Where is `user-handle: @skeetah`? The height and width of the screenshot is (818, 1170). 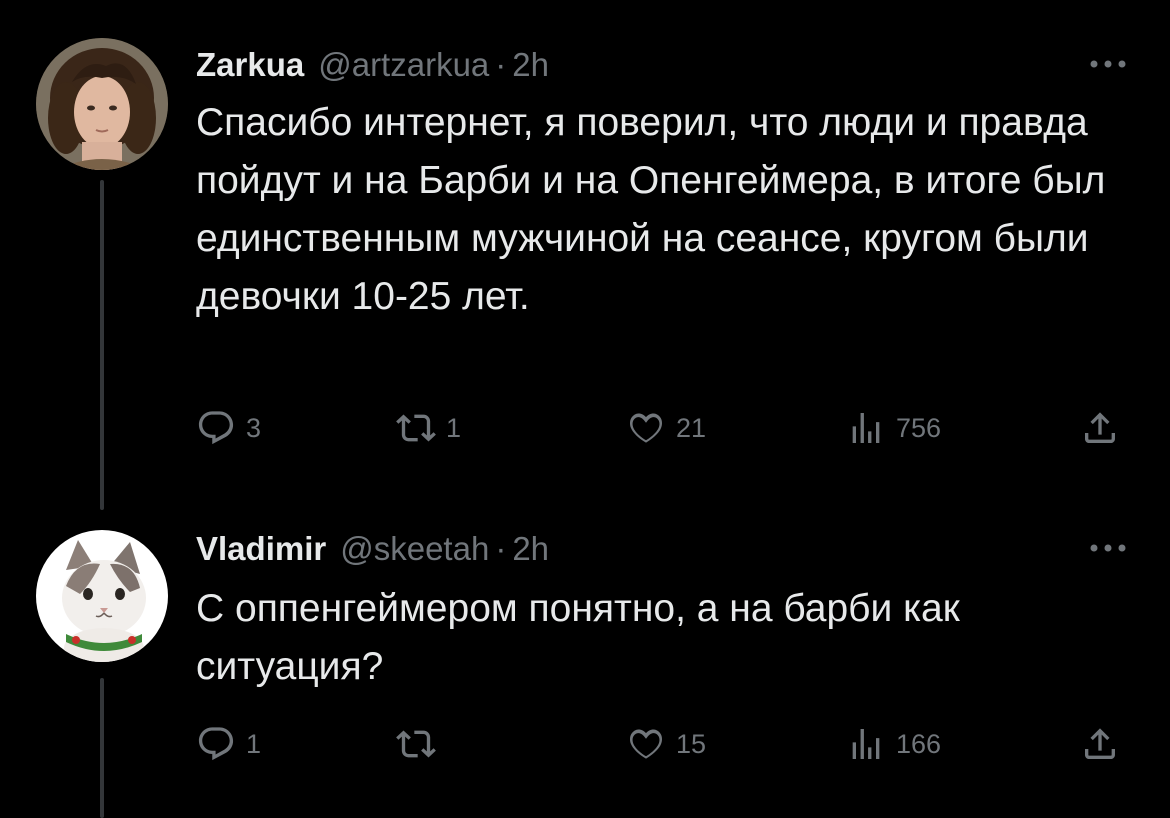
user-handle: @skeetah is located at coordinates (414, 549).